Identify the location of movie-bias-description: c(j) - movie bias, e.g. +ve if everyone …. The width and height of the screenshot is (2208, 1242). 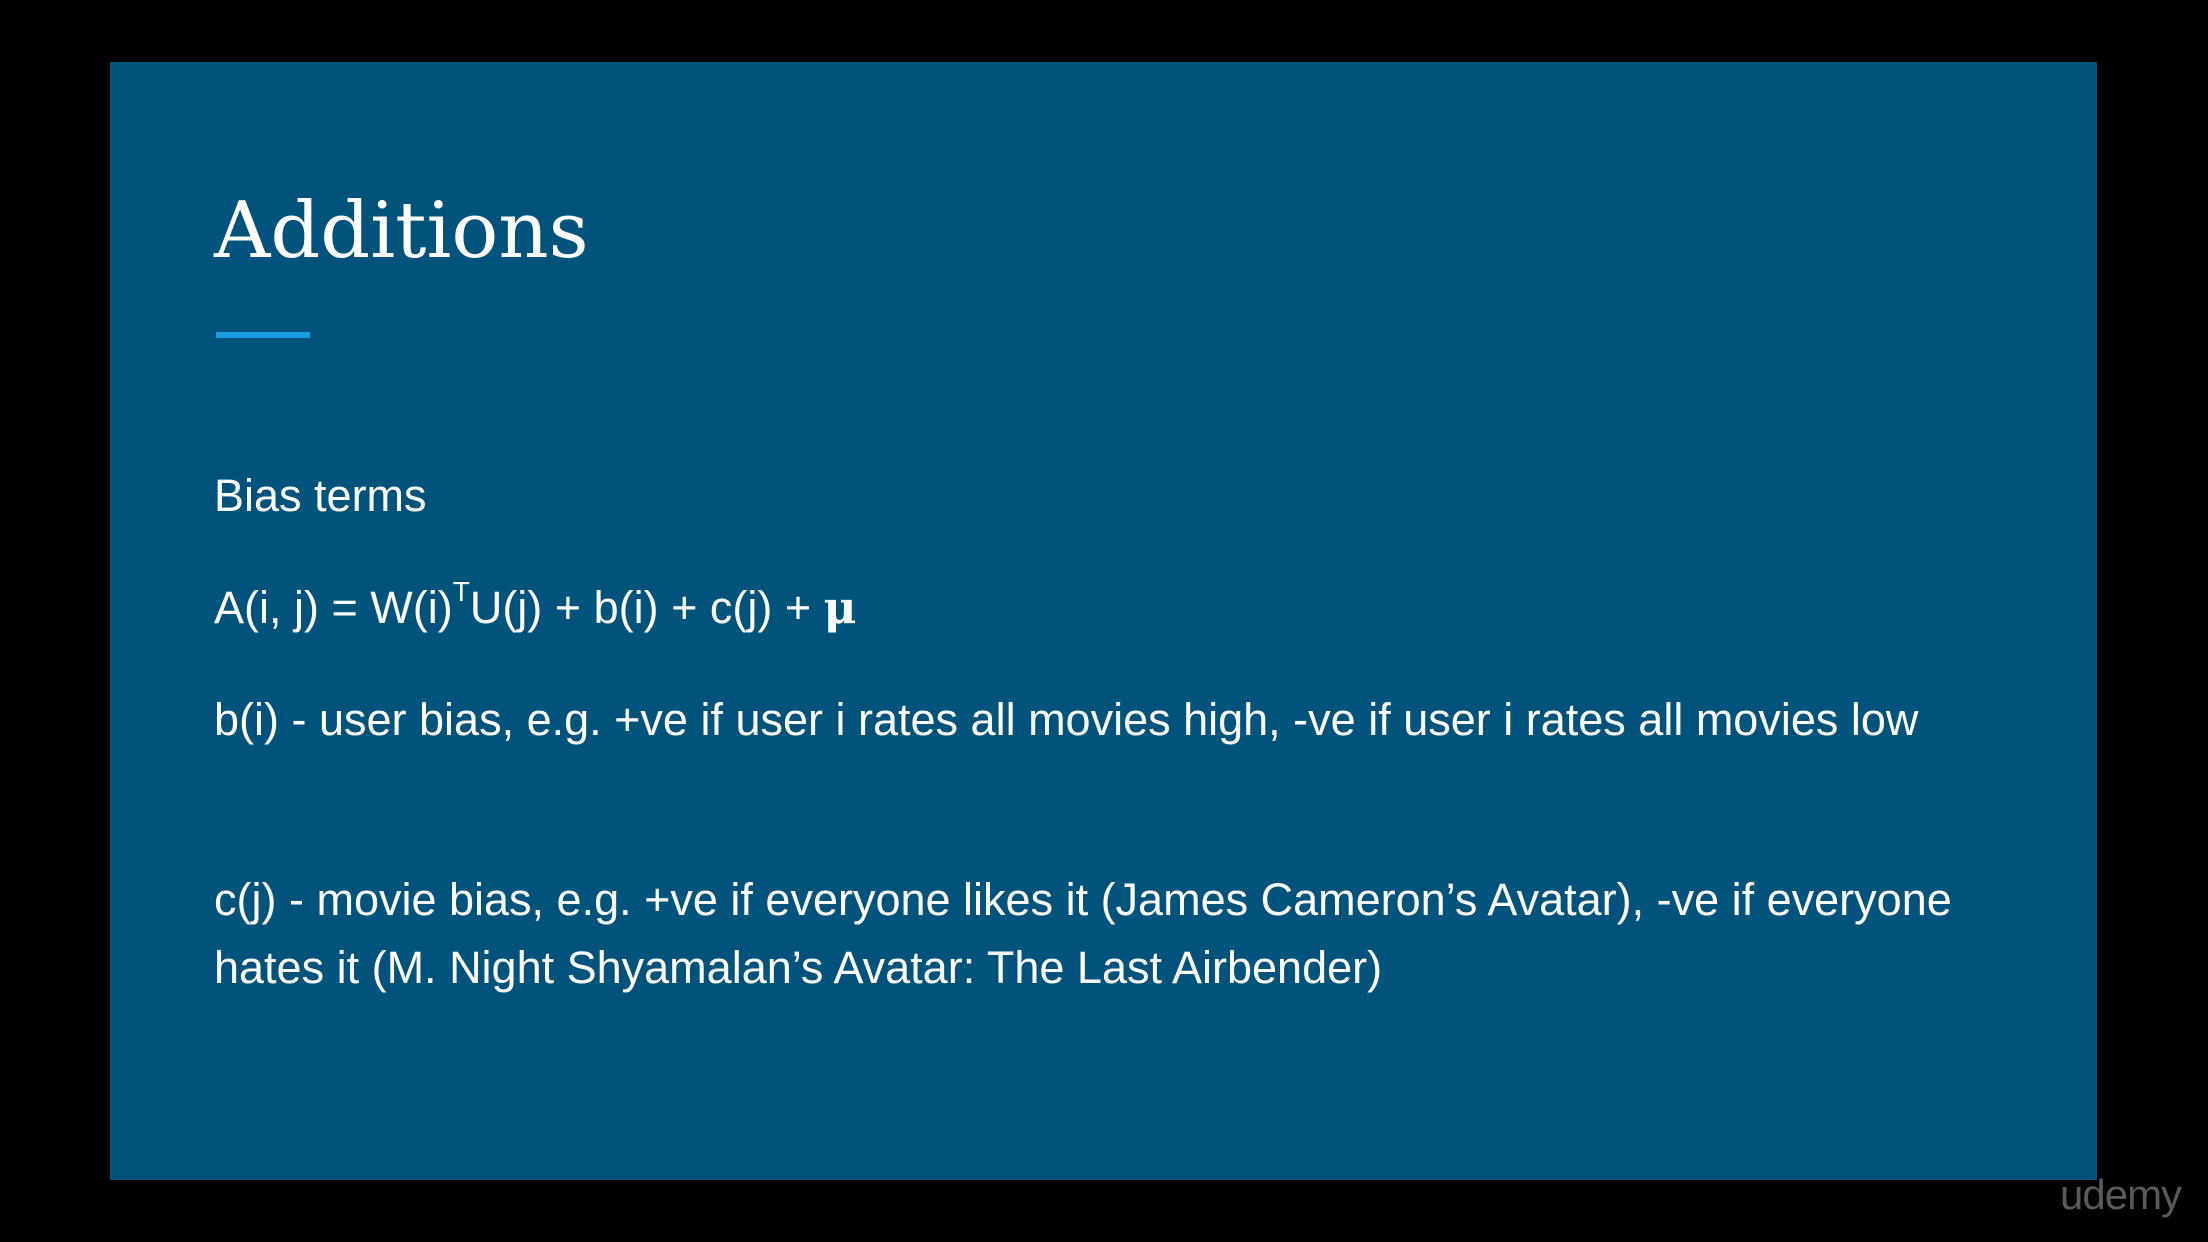
(1083, 933).